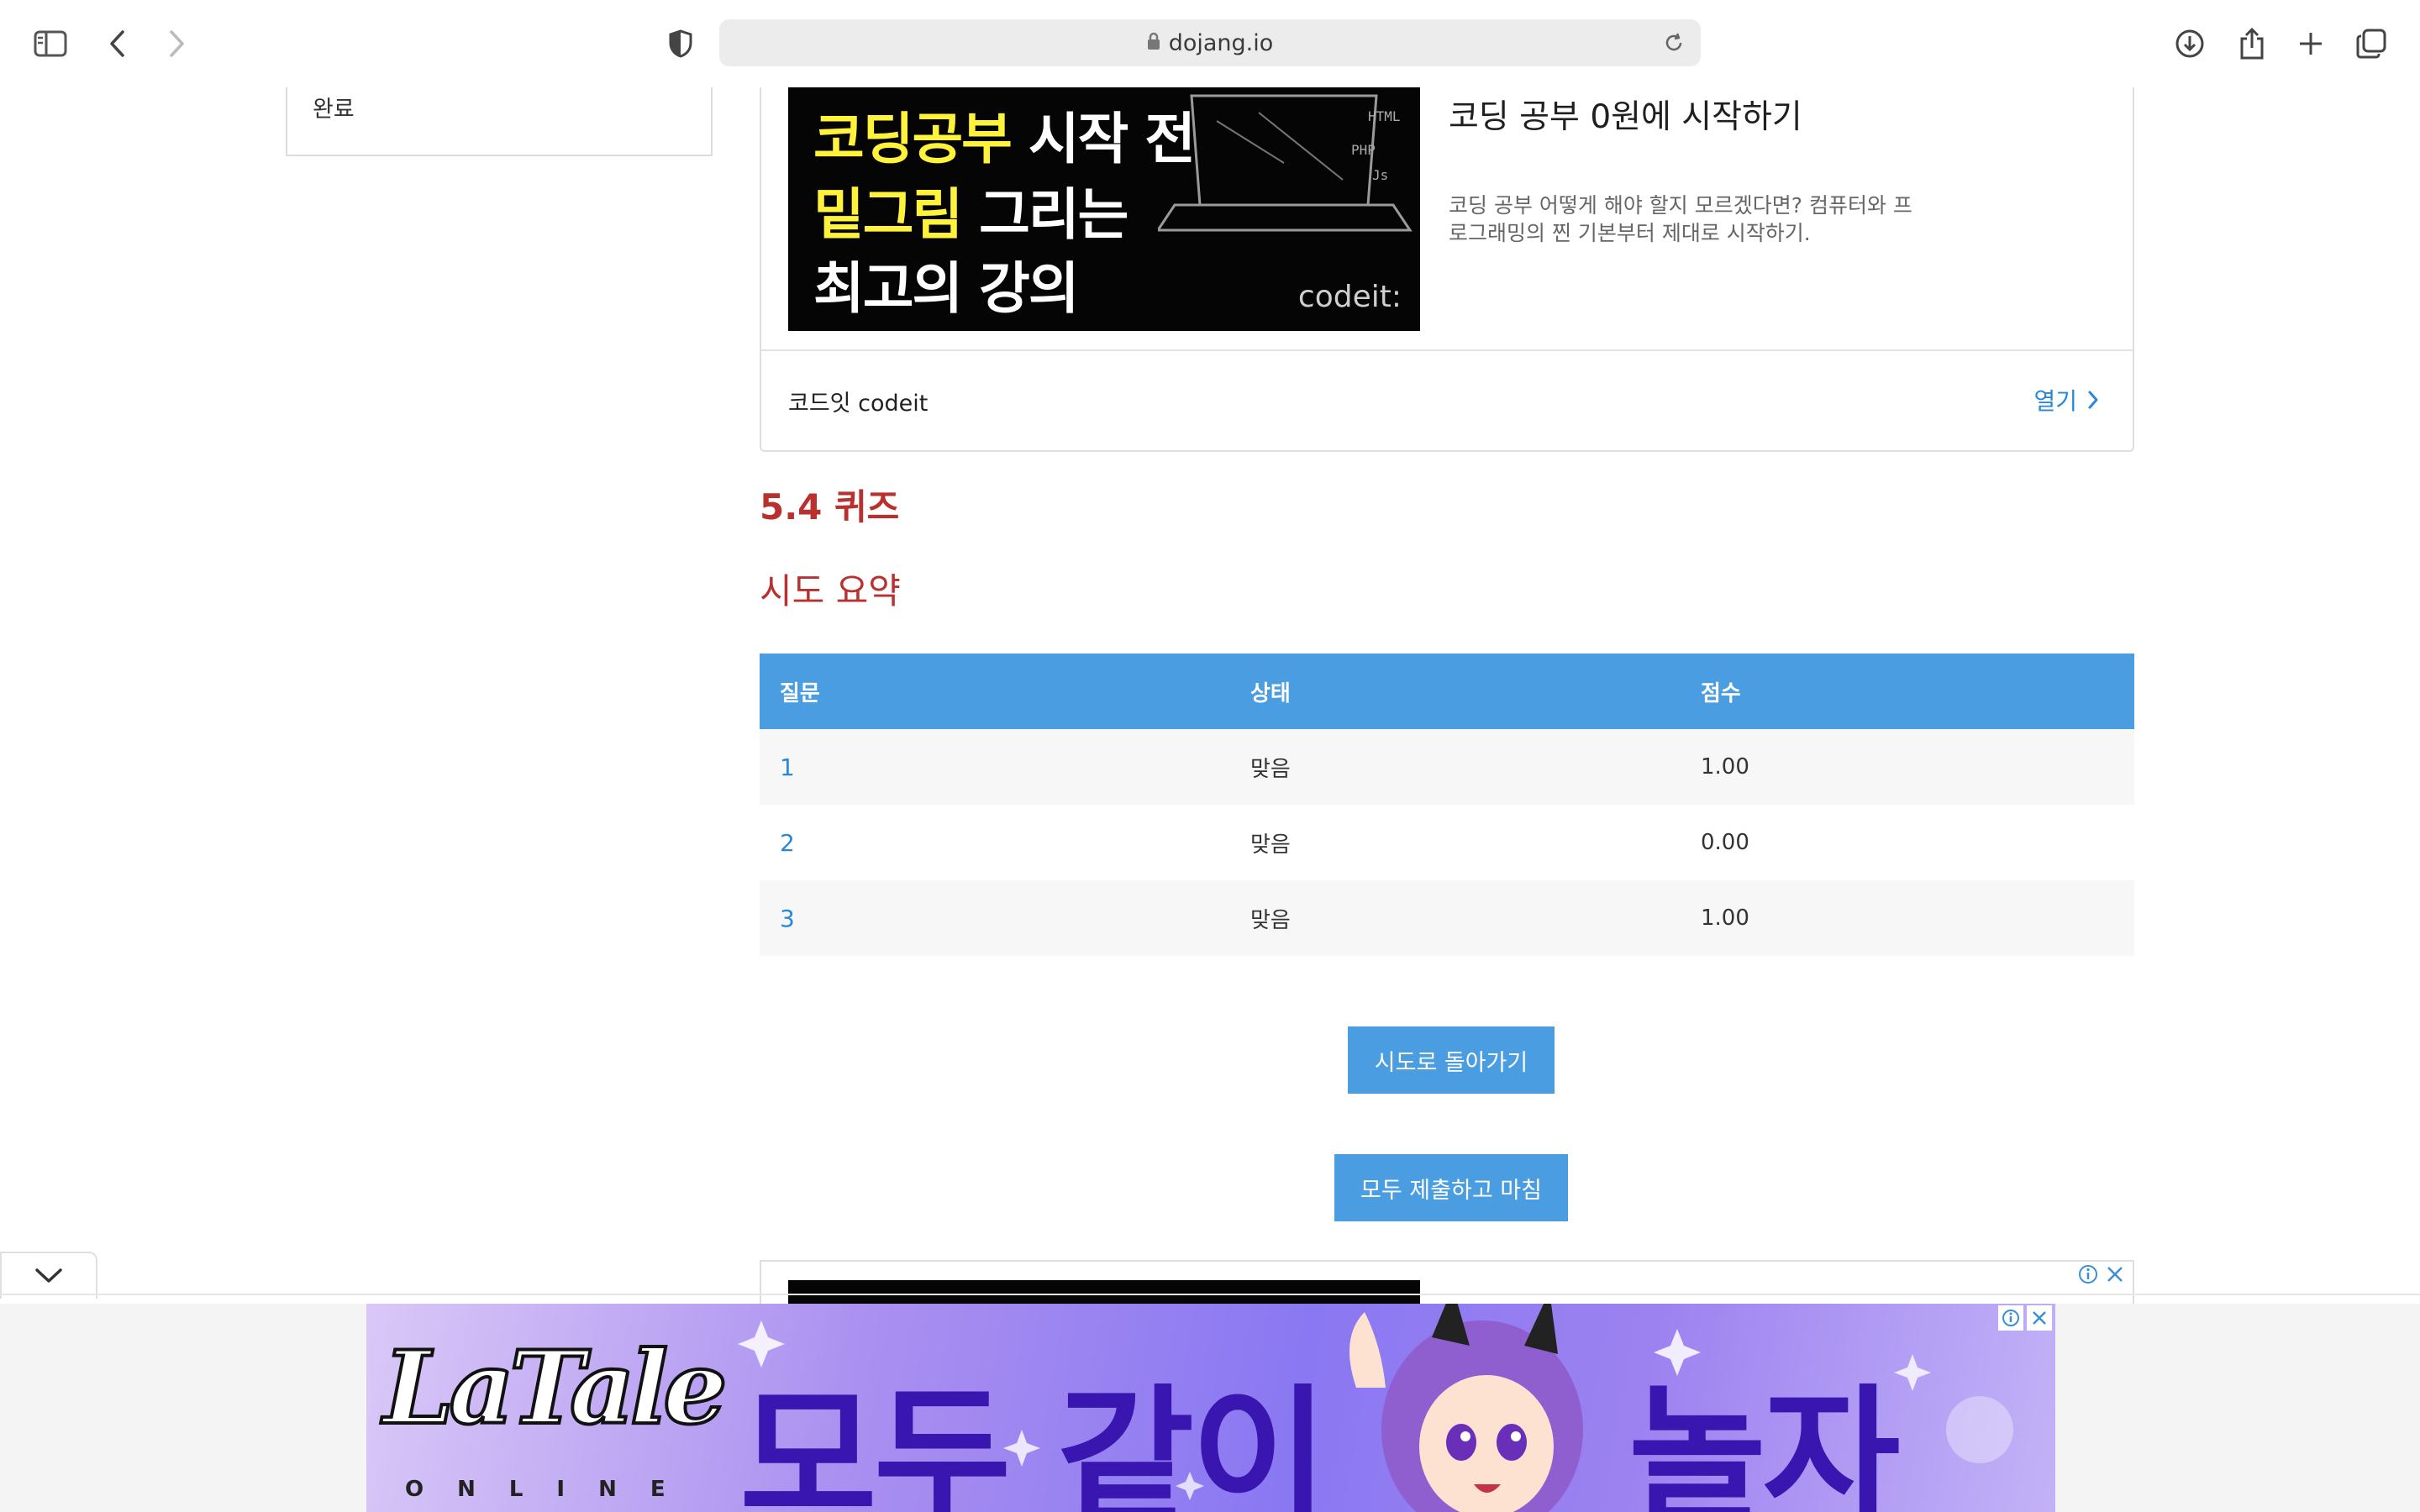  What do you see at coordinates (1044, 214) in the screenshot?
I see `ad-image-text: 그리는` at bounding box center [1044, 214].